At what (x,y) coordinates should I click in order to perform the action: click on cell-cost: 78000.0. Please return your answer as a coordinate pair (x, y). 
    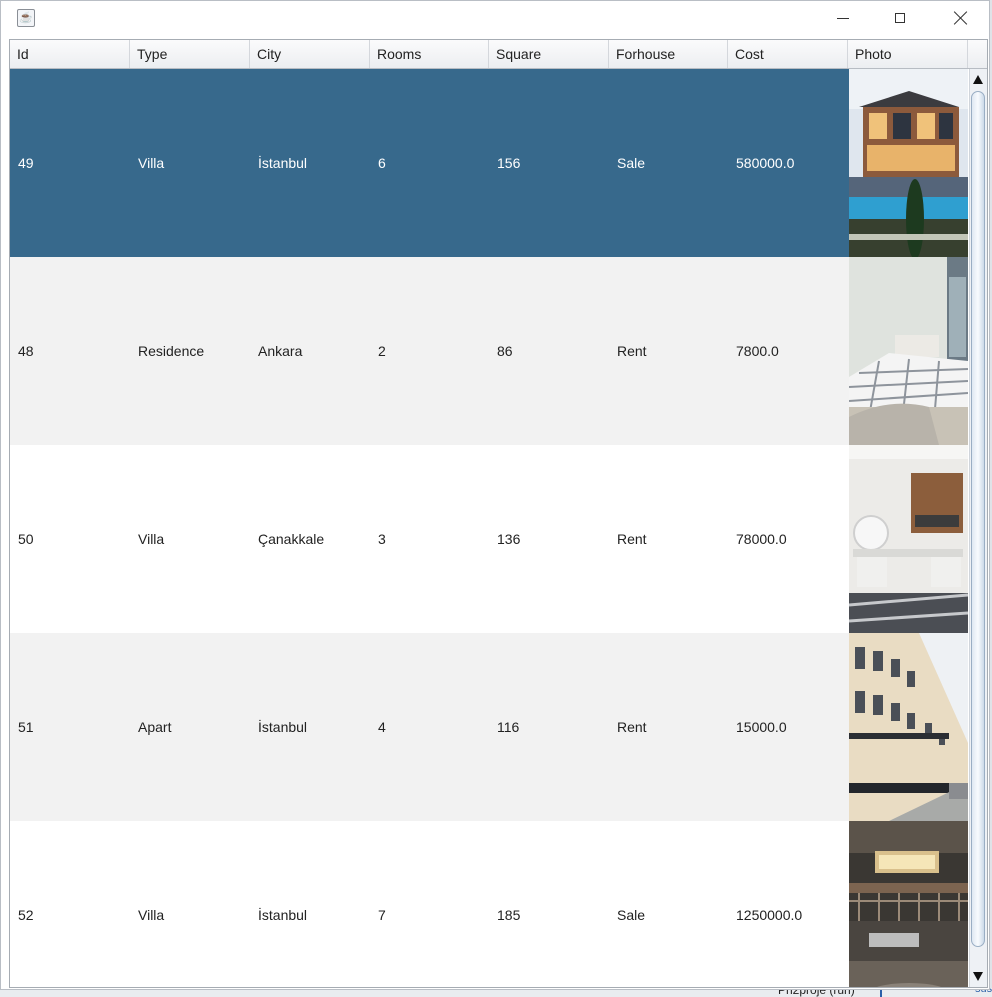
    Looking at the image, I should click on (788, 539).